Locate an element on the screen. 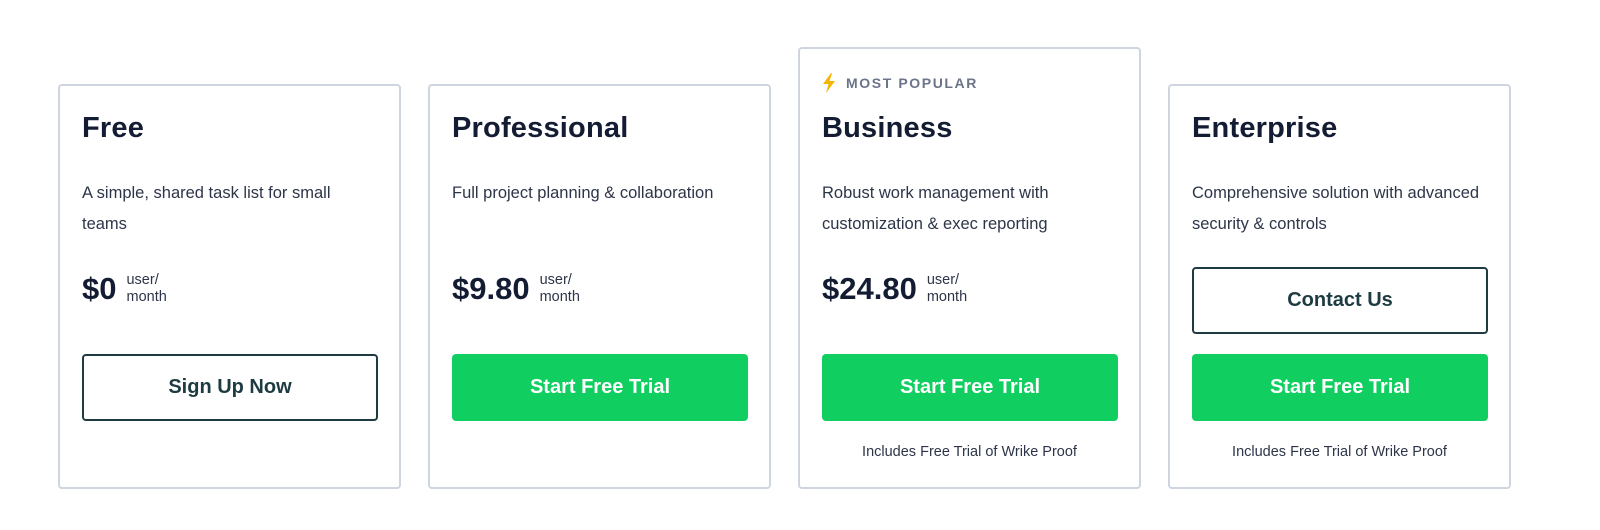  badge-label: MOST POPULAR is located at coordinates (912, 83).